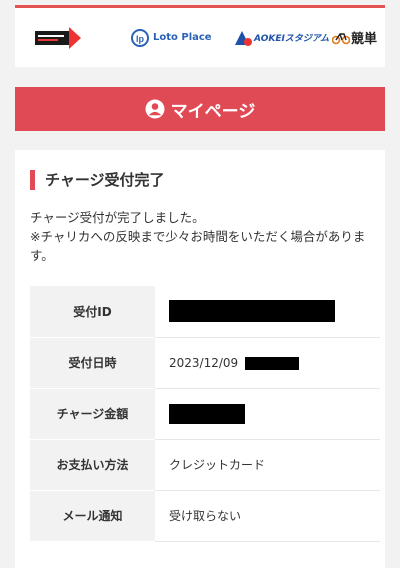 The height and width of the screenshot is (568, 400). I want to click on keirin-logo: 競単, so click(354, 37).